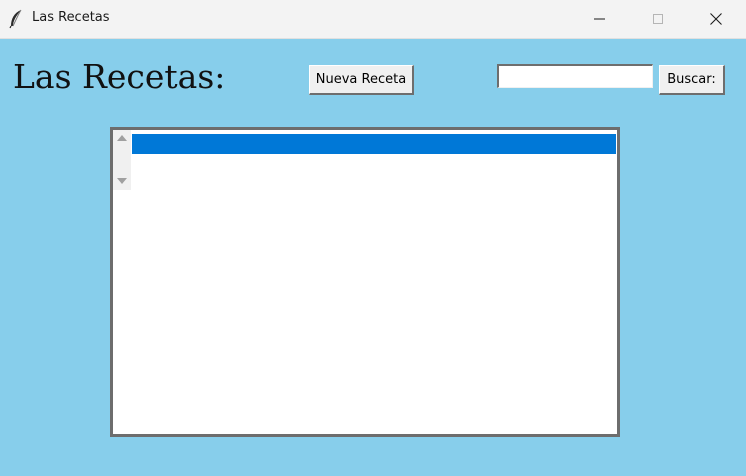  I want to click on scroll-up-icon, so click(122, 138).